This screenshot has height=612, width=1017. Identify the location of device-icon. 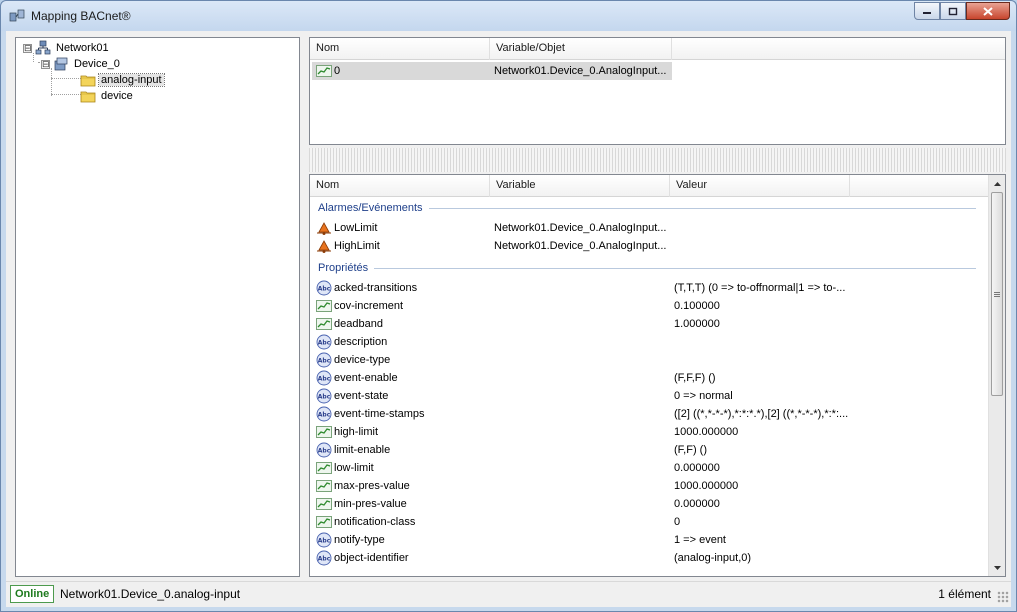
(61, 64).